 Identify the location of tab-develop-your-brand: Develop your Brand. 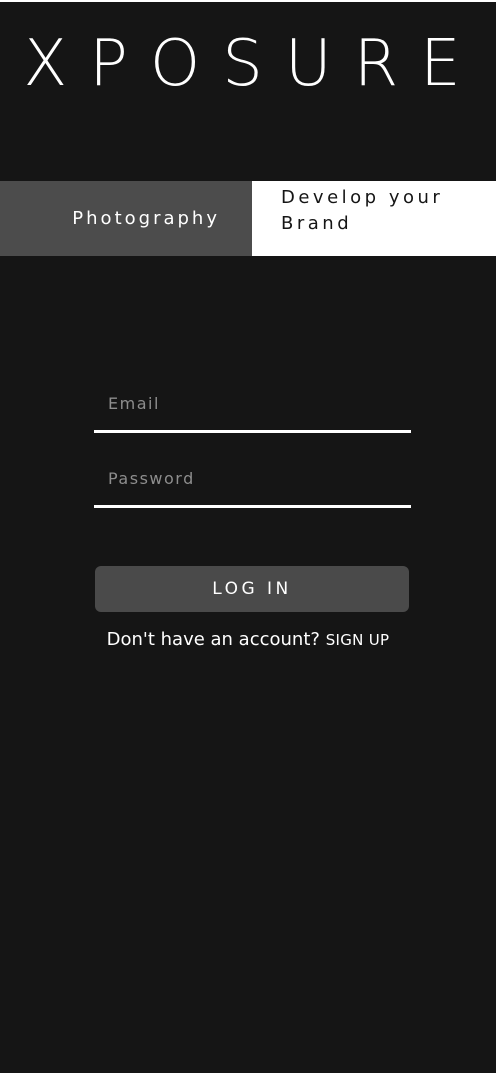
(374, 218).